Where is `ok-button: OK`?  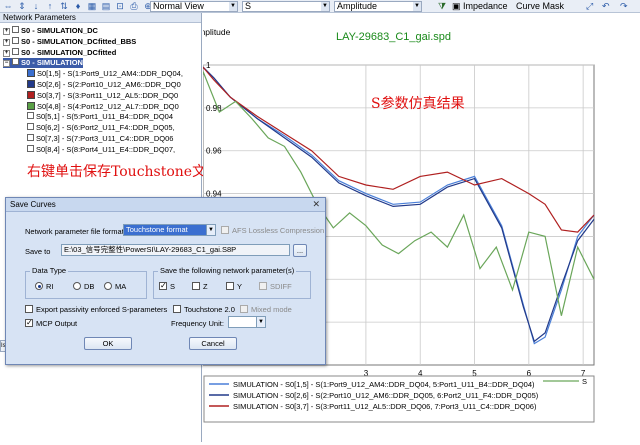 ok-button: OK is located at coordinates (108, 343).